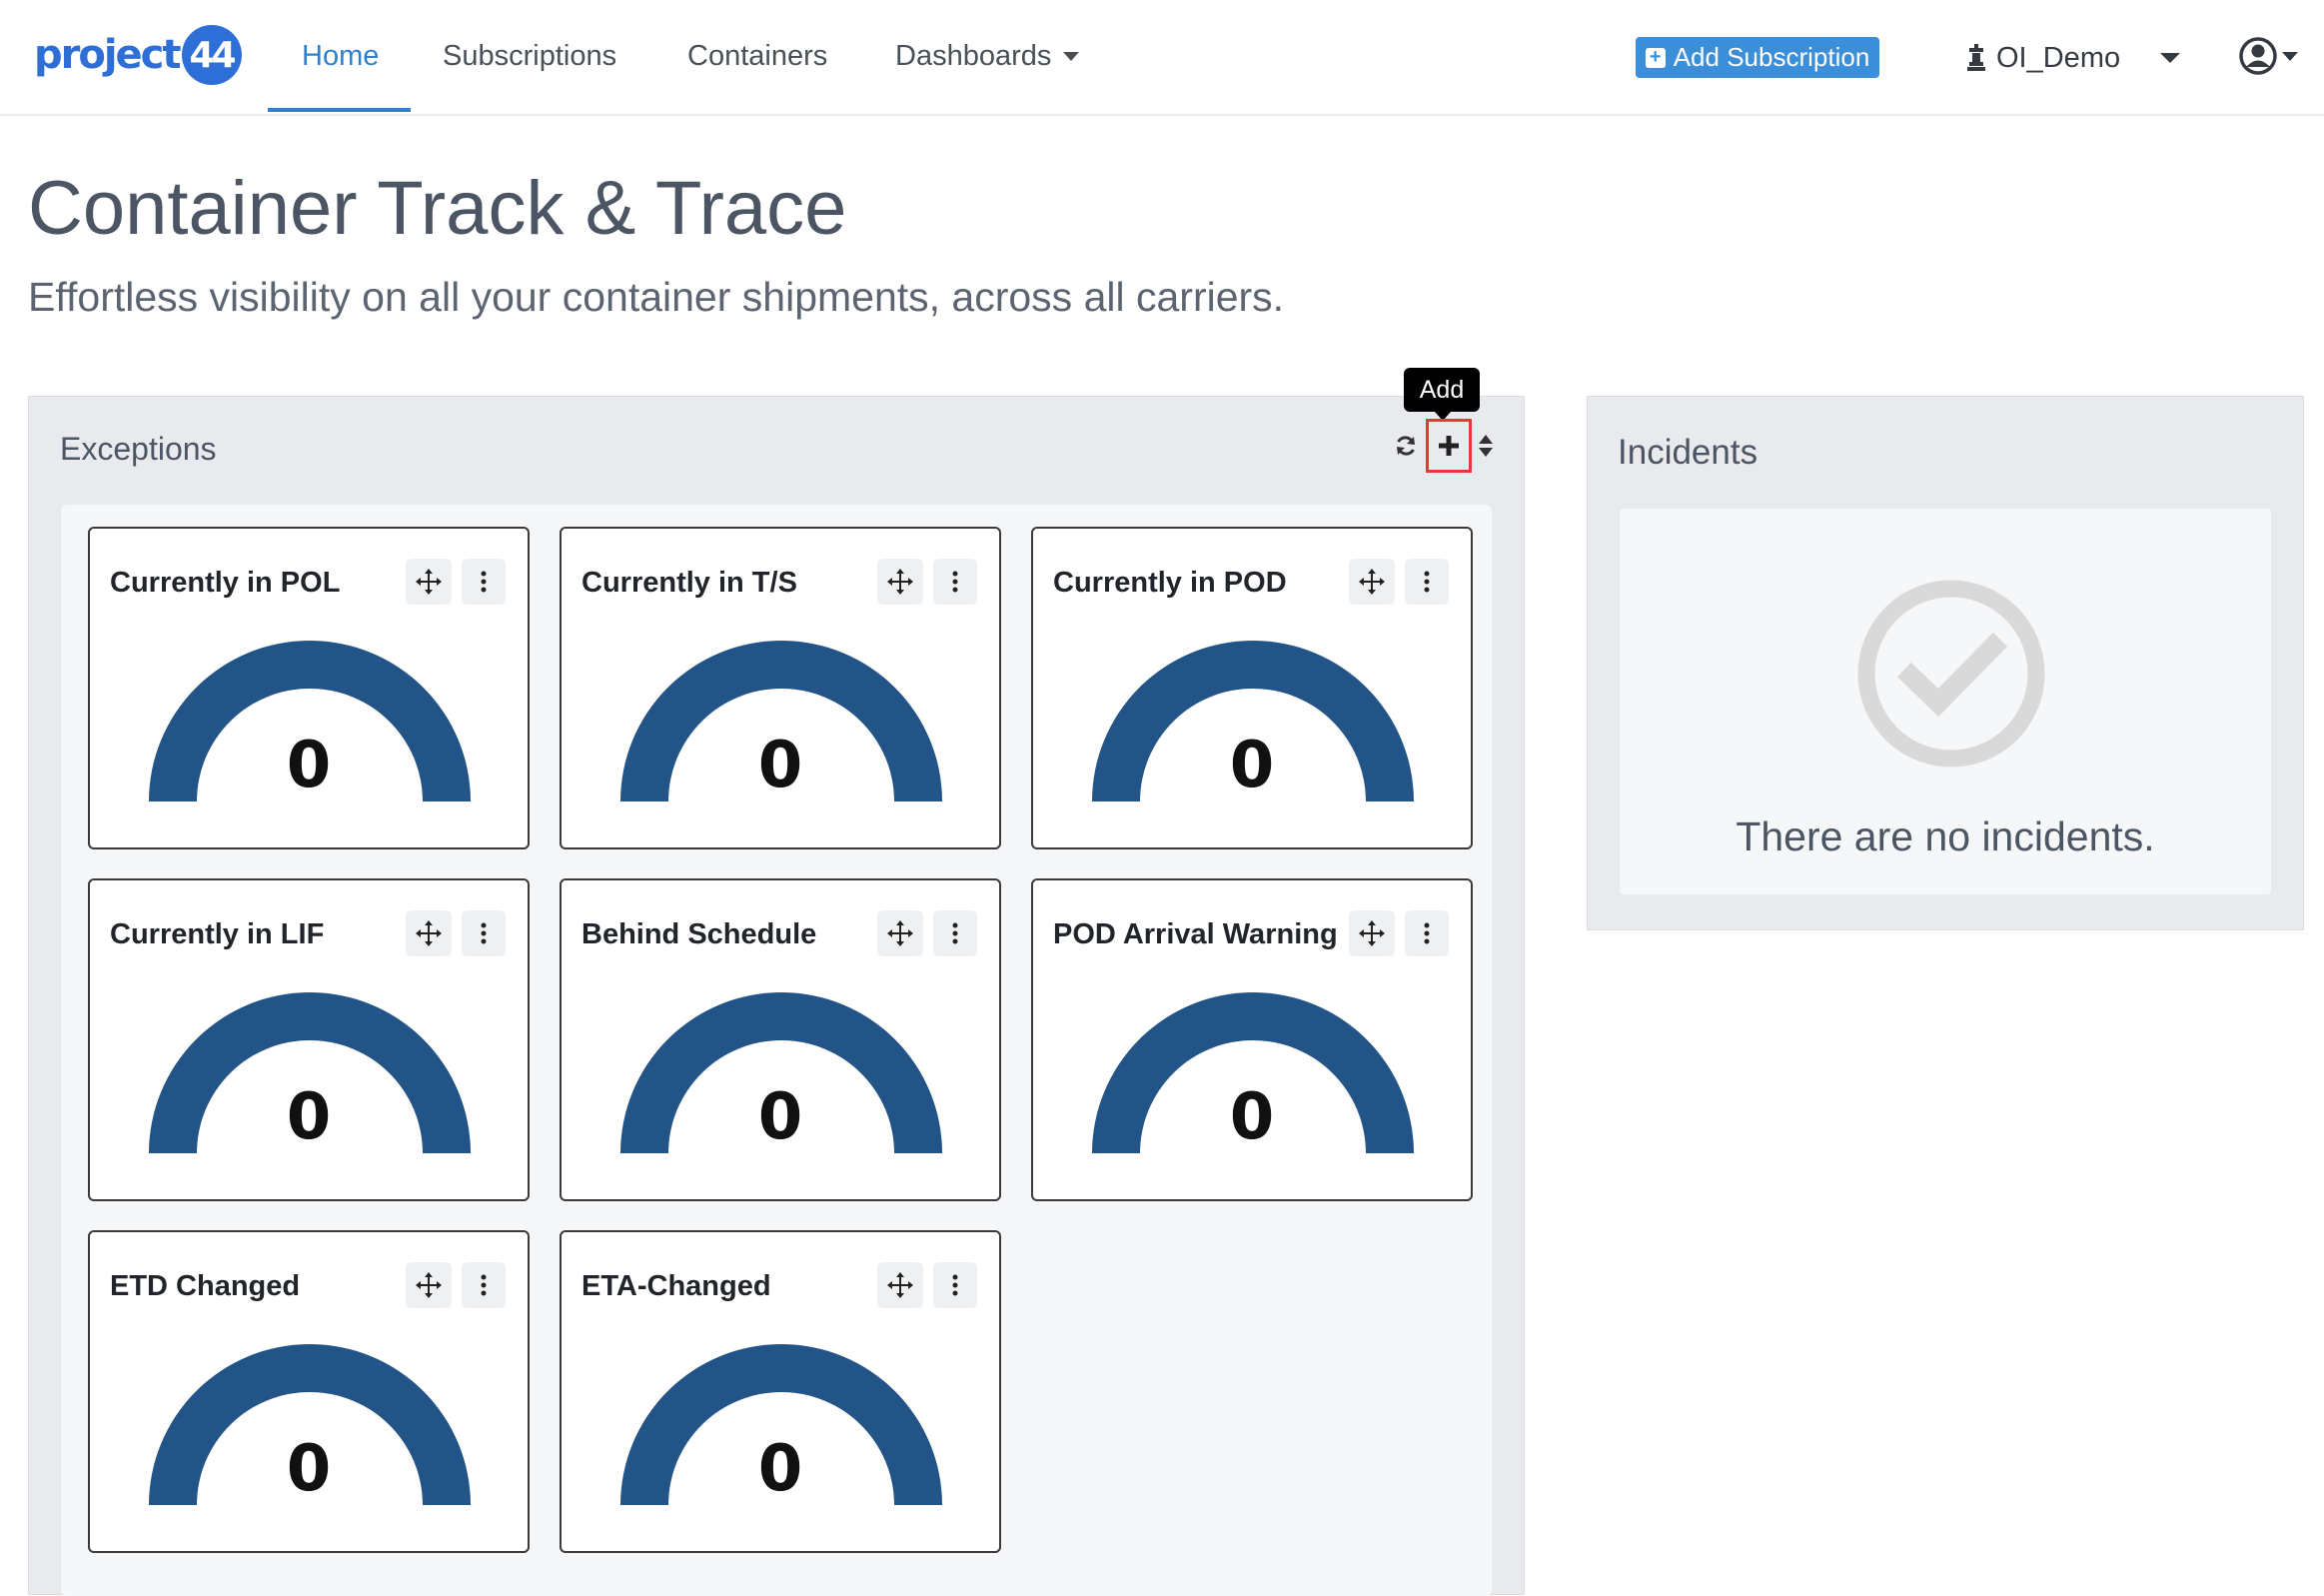 This screenshot has height=1596, width=2324. What do you see at coordinates (1976, 57) in the screenshot?
I see `chess-piece-icon` at bounding box center [1976, 57].